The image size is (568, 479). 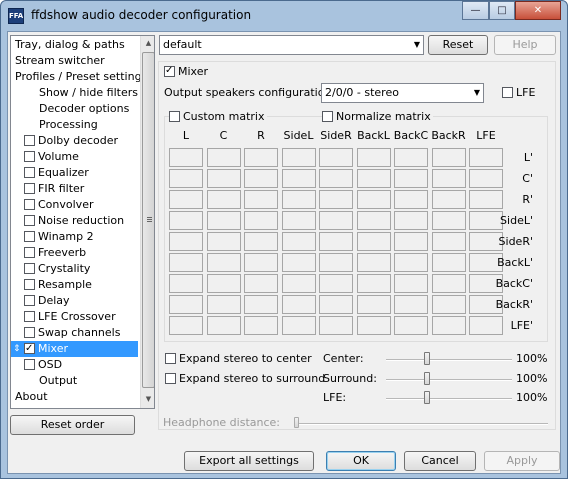 I want to click on preset-reset-button: Reset, so click(x=458, y=45).